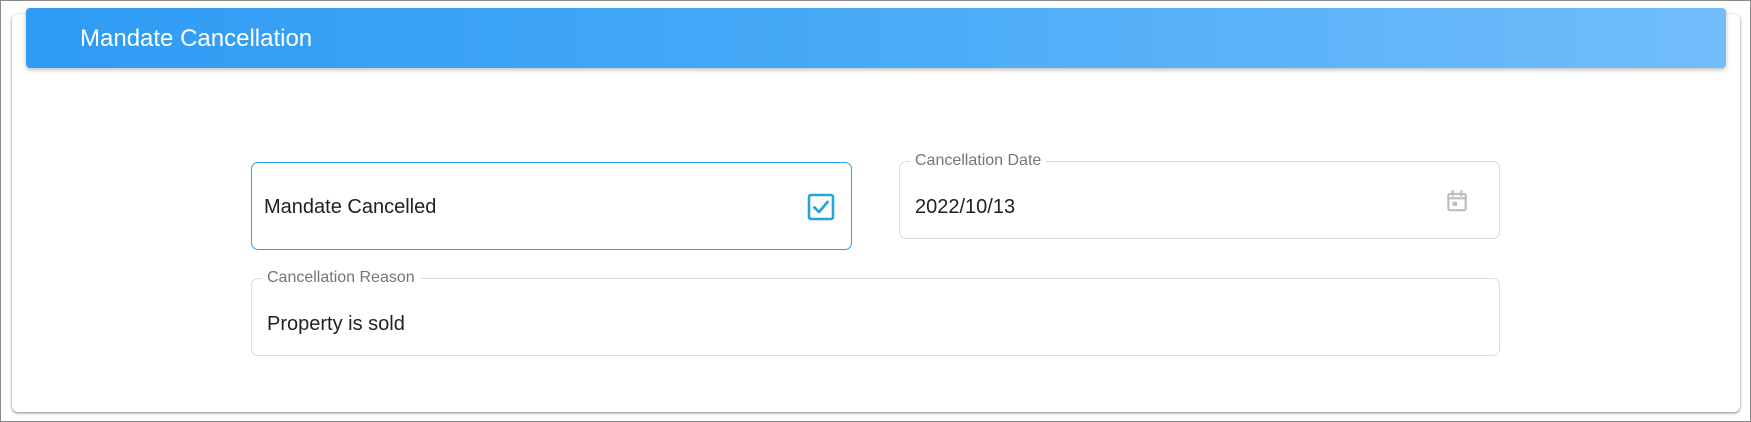 This screenshot has height=422, width=1751. Describe the element at coordinates (875, 312) in the screenshot. I see `cancellation-reason-field: Cancellation Reason Property is sold` at that location.